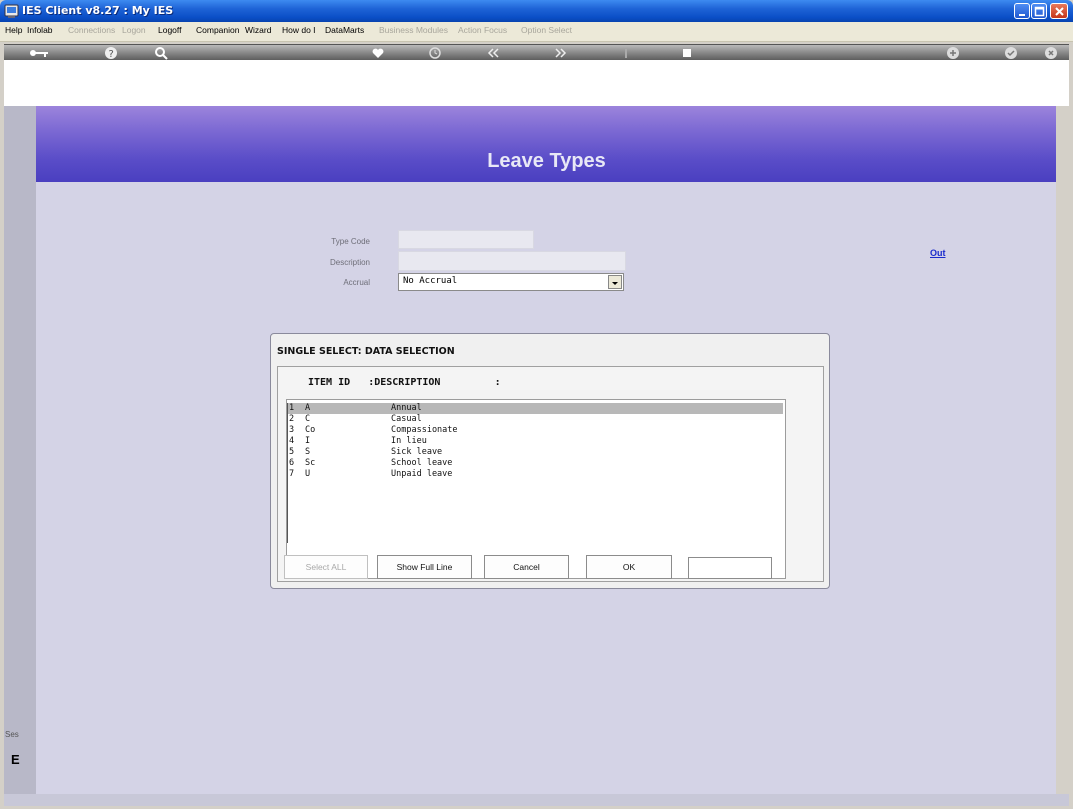  I want to click on row-description: Compassionate, so click(424, 430).